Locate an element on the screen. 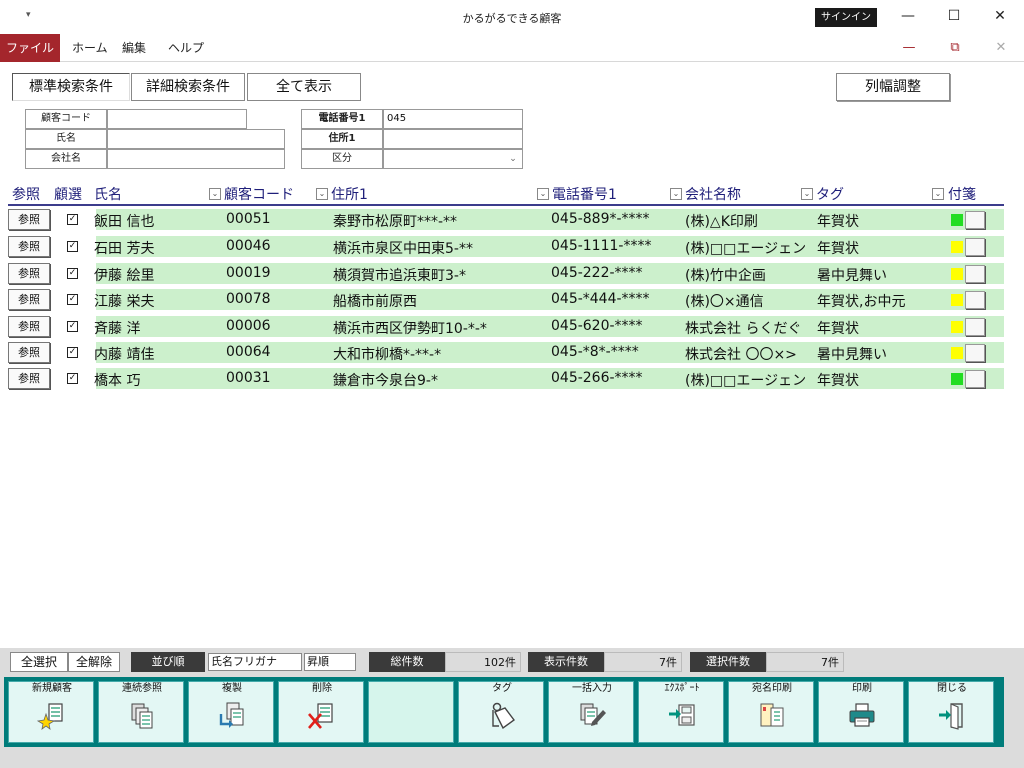 The width and height of the screenshot is (1024, 768). company-filter-dropdown-icon: ⌄ is located at coordinates (807, 194).